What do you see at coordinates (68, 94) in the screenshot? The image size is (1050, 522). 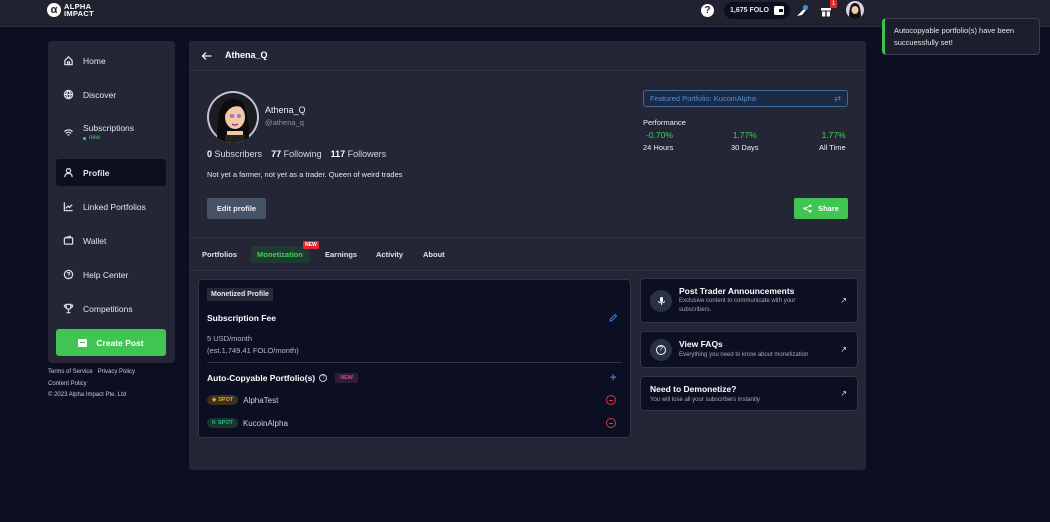 I see `globe-icon` at bounding box center [68, 94].